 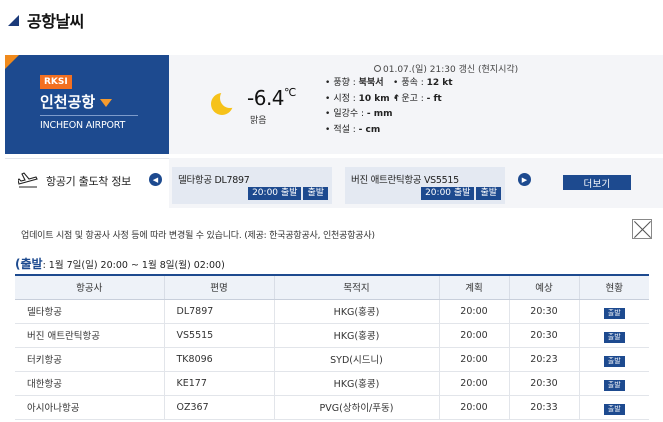 I want to click on temperature-value: -6.4, so click(x=266, y=98).